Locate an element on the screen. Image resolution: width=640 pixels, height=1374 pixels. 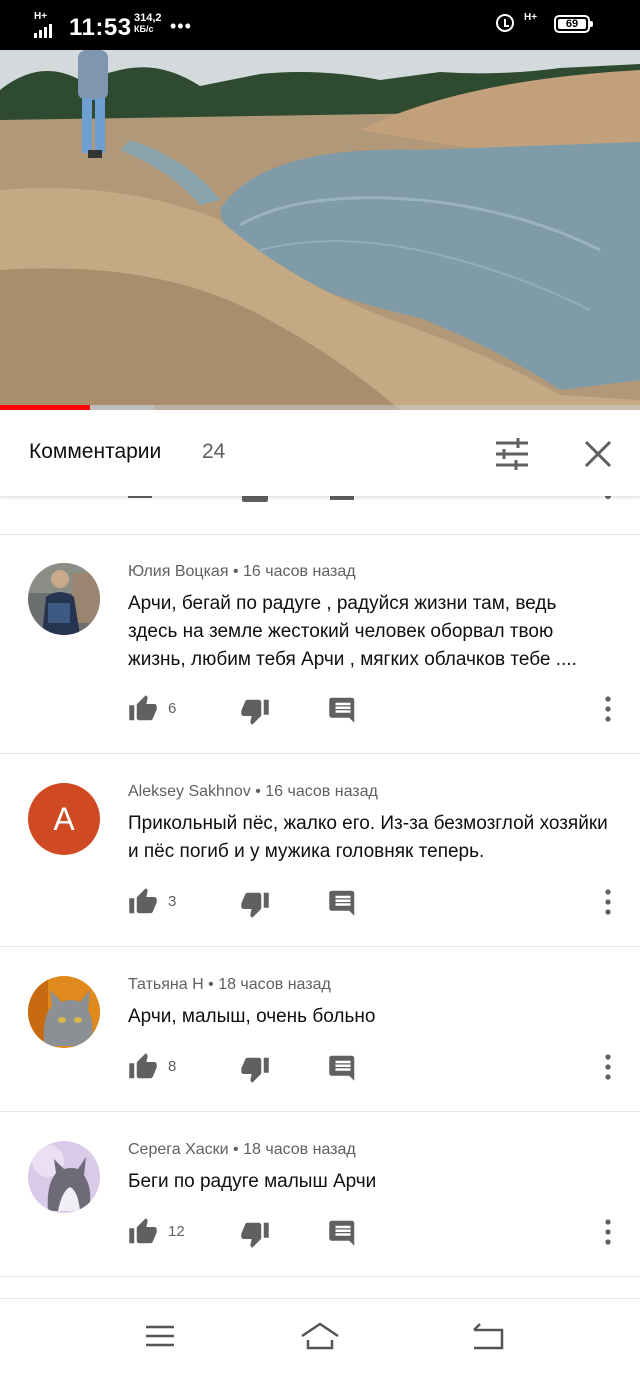
like-count: 8 is located at coordinates (172, 1066).